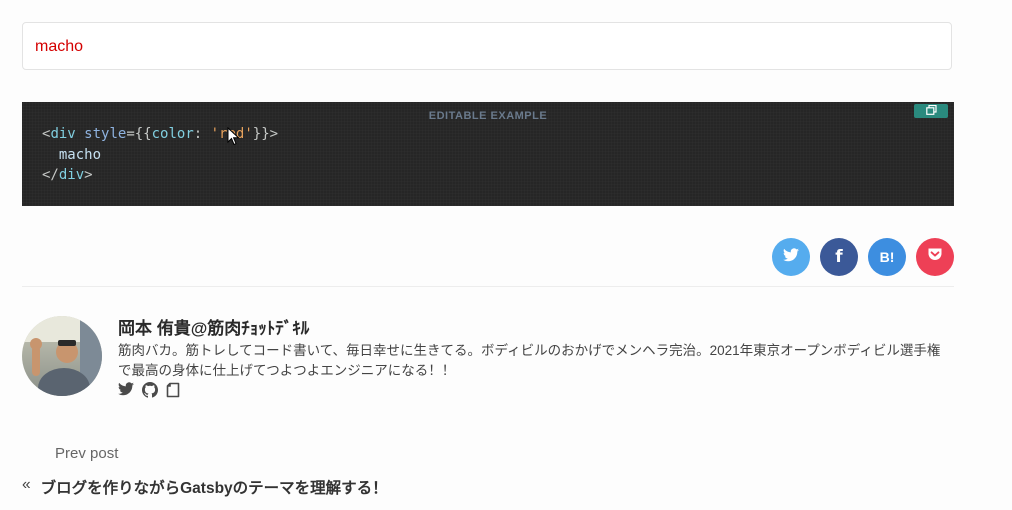  Describe the element at coordinates (265, 134) in the screenshot. I see `code-token: }}>` at that location.